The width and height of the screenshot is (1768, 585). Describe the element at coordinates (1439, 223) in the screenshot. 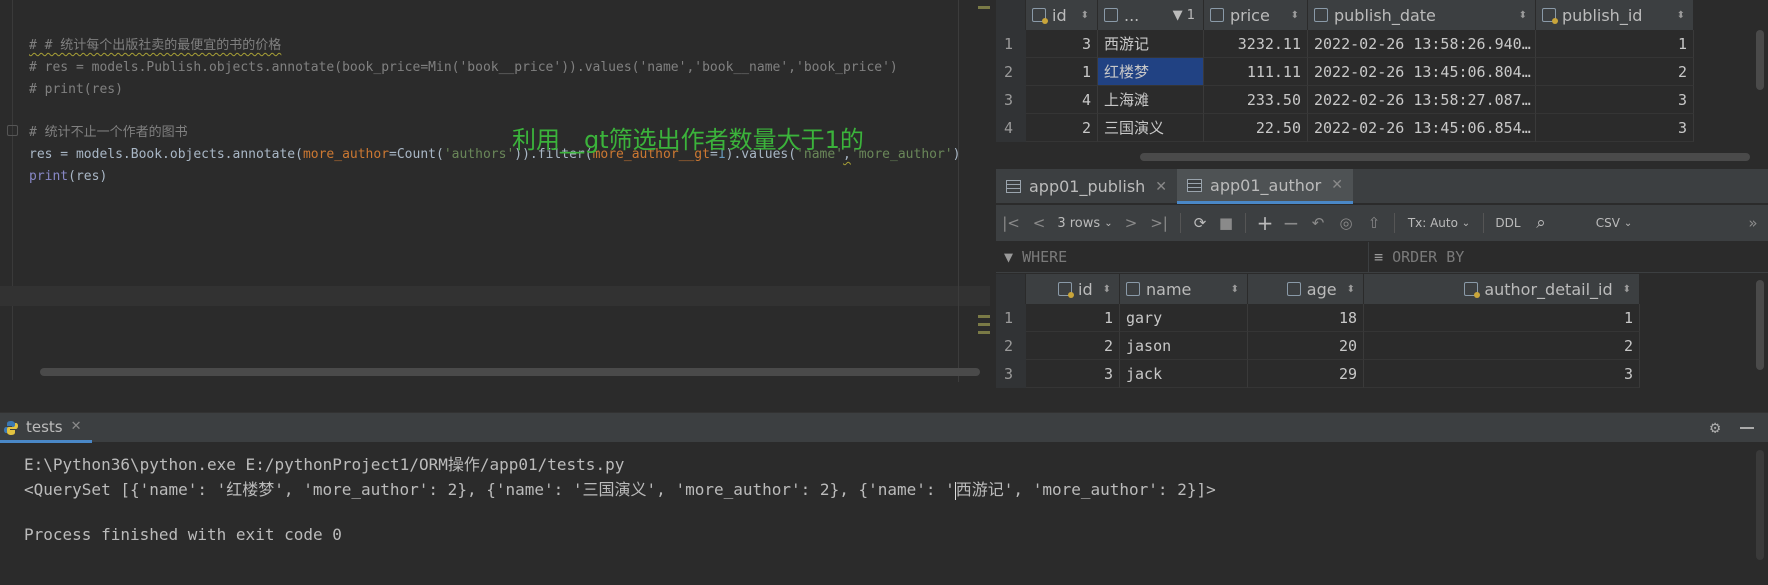

I see `transaction-mode-dropdown: Tx: Auto ⌄` at that location.